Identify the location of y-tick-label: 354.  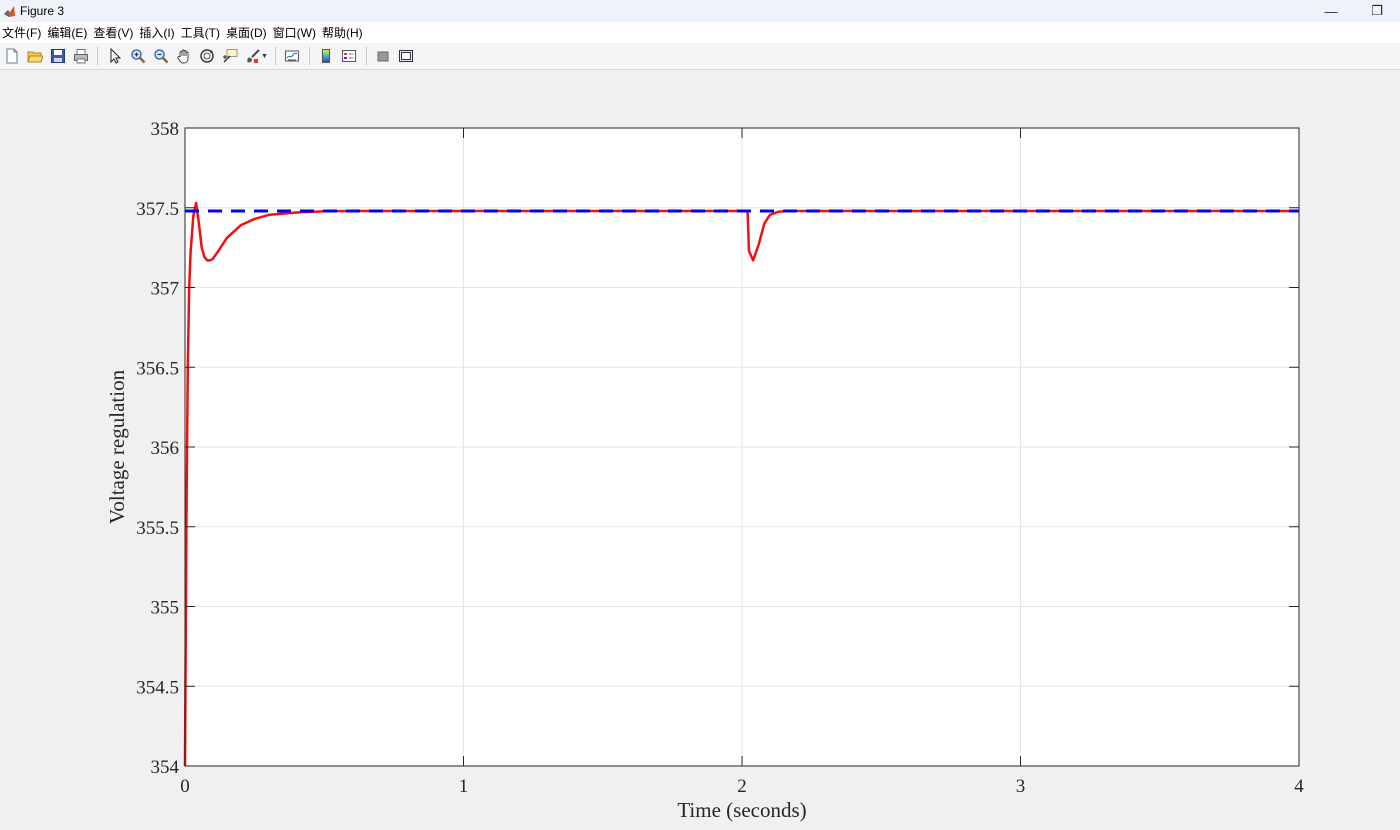
(165, 767).